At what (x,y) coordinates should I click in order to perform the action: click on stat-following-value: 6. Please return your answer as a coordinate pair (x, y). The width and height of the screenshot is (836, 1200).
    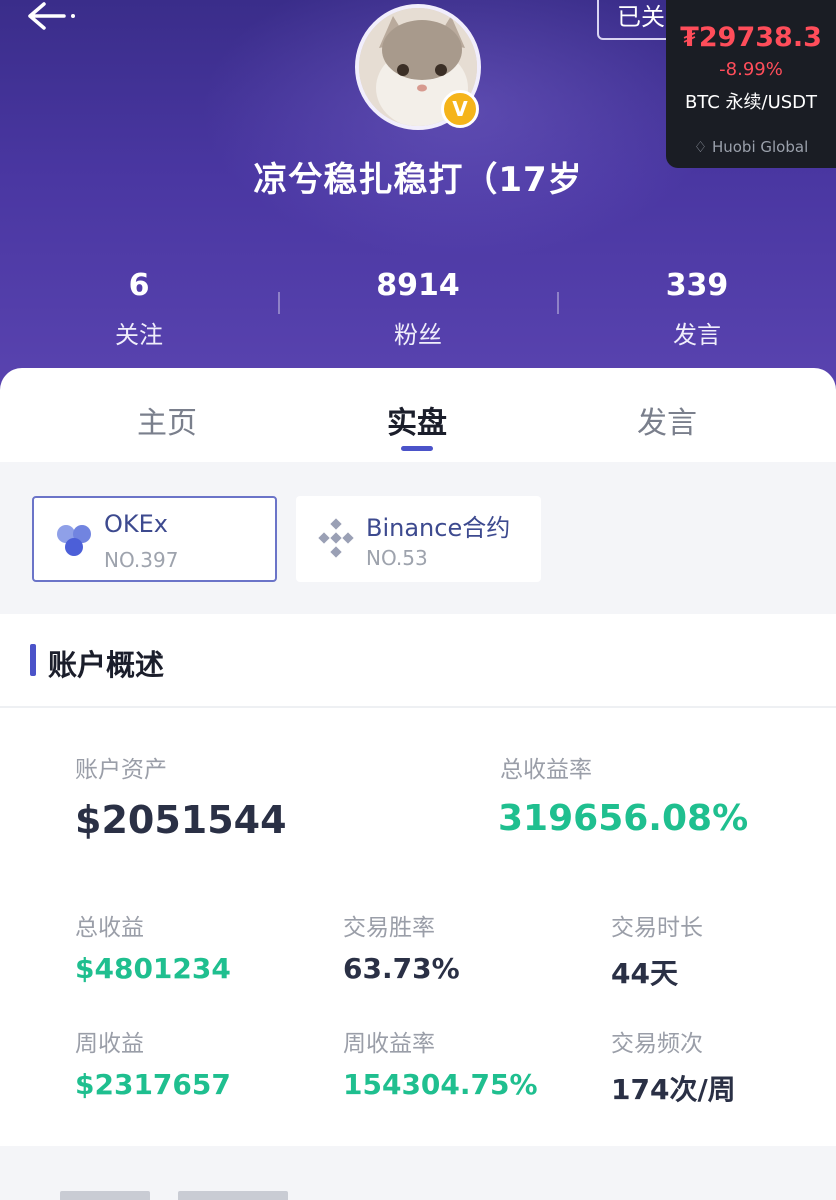
    Looking at the image, I should click on (139, 285).